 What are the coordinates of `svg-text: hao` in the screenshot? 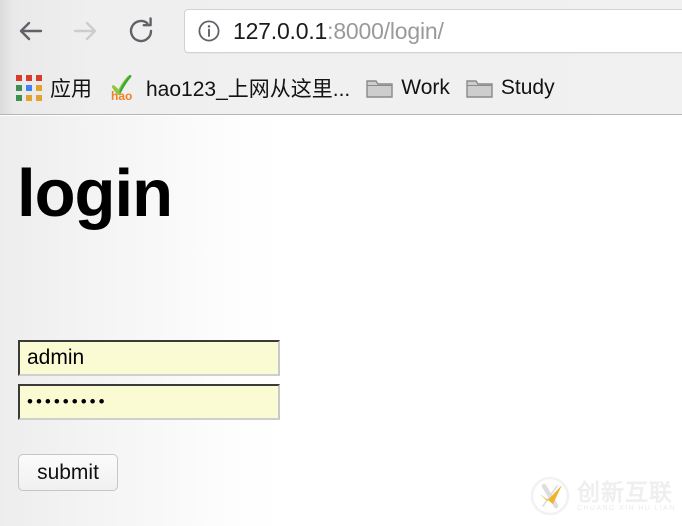 It's located at (121, 95).